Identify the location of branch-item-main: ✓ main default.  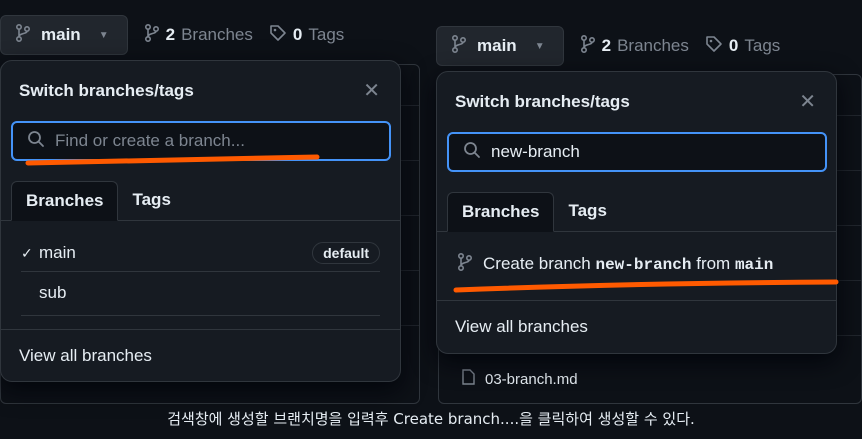
(200, 253).